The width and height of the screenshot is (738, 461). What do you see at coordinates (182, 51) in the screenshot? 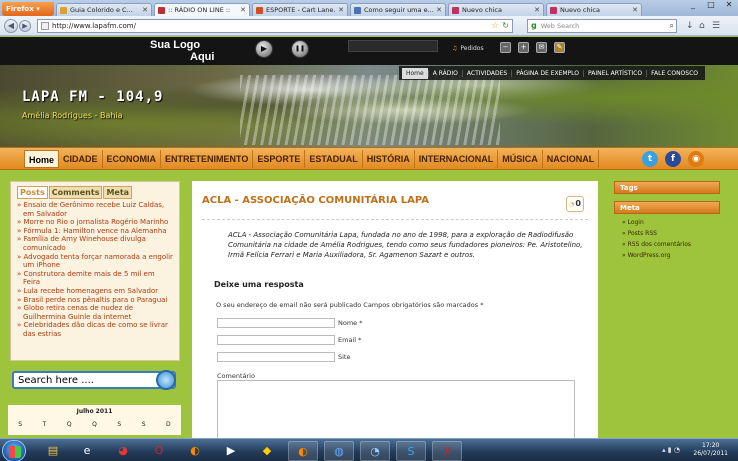
I see `site-logo-placeholder: Sua Logo Aqui` at bounding box center [182, 51].